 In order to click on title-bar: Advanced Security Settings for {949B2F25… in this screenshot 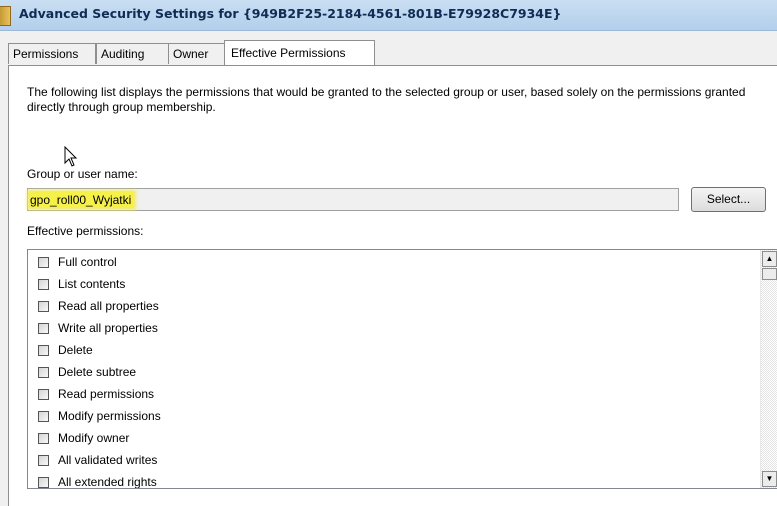, I will do `click(388, 15)`.